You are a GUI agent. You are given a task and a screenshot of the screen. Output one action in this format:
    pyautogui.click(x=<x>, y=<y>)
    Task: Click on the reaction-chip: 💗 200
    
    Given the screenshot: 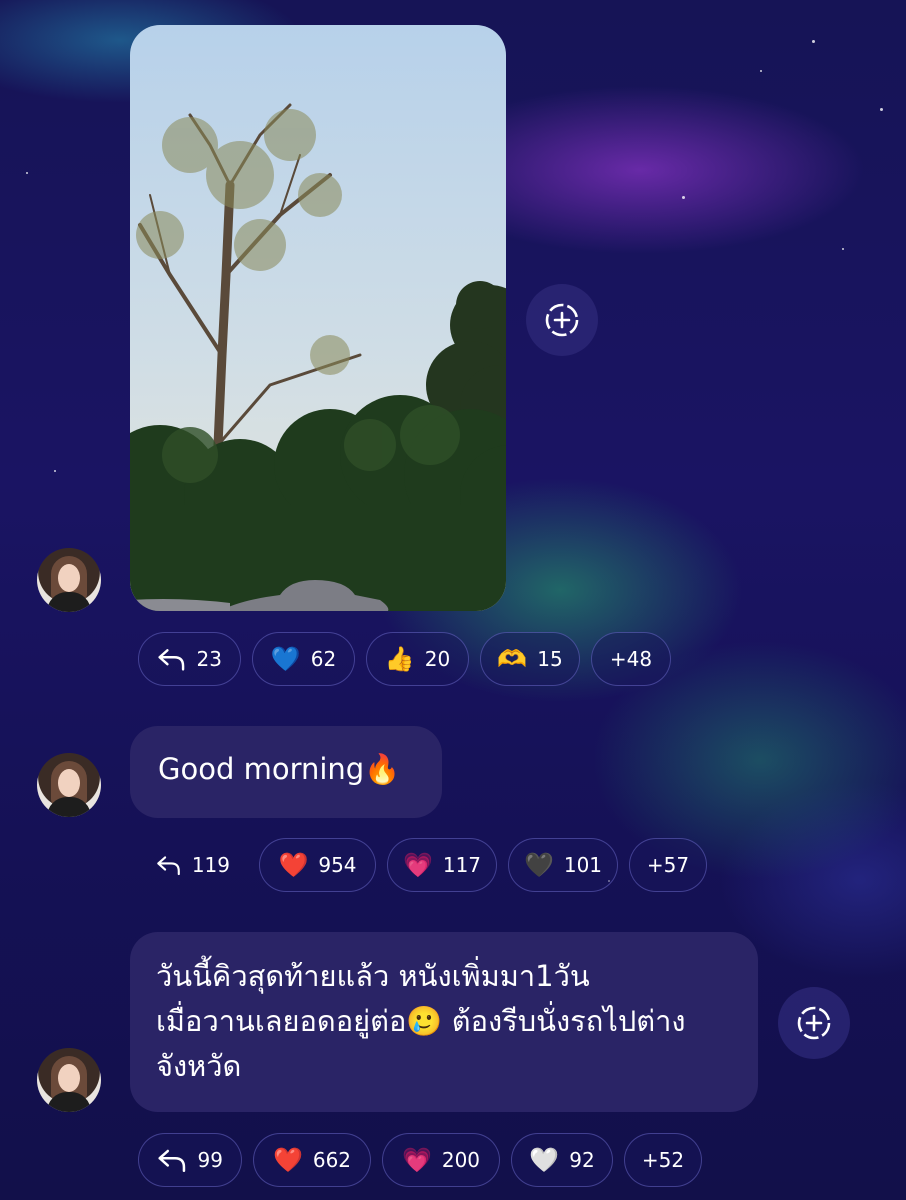 What is the action you would take?
    pyautogui.click(x=441, y=1160)
    